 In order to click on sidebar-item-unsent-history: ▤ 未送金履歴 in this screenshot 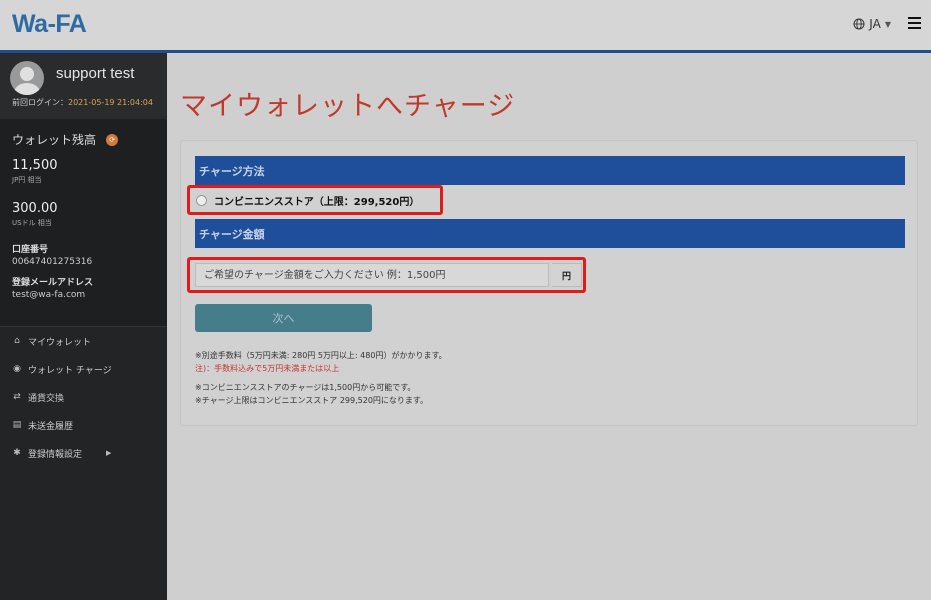, I will do `click(83, 425)`.